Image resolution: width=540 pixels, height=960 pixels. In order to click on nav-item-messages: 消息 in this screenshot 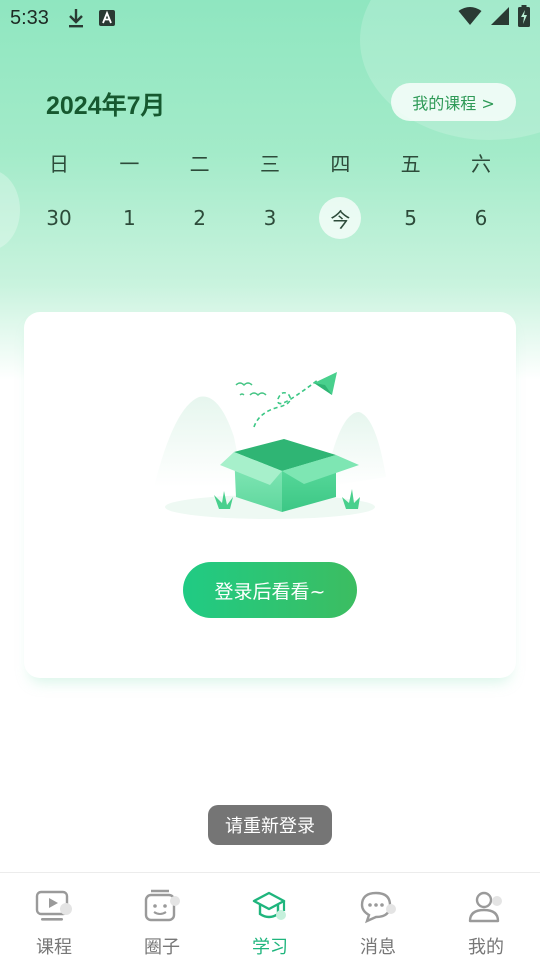, I will do `click(378, 916)`.